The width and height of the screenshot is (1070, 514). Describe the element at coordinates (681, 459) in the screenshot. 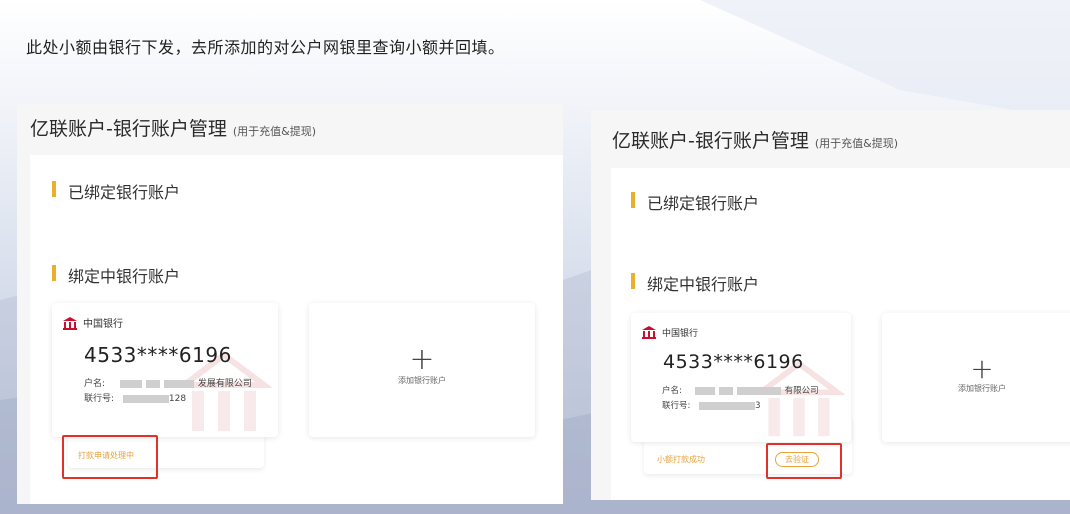

I see `status-success-text: 小额打款成功` at that location.